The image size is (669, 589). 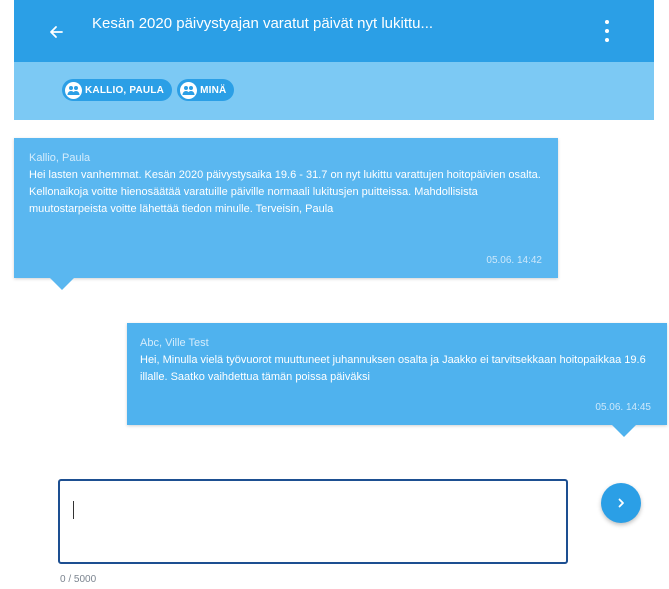 I want to click on message-timestamp: 05.06. 14:45, so click(x=623, y=407).